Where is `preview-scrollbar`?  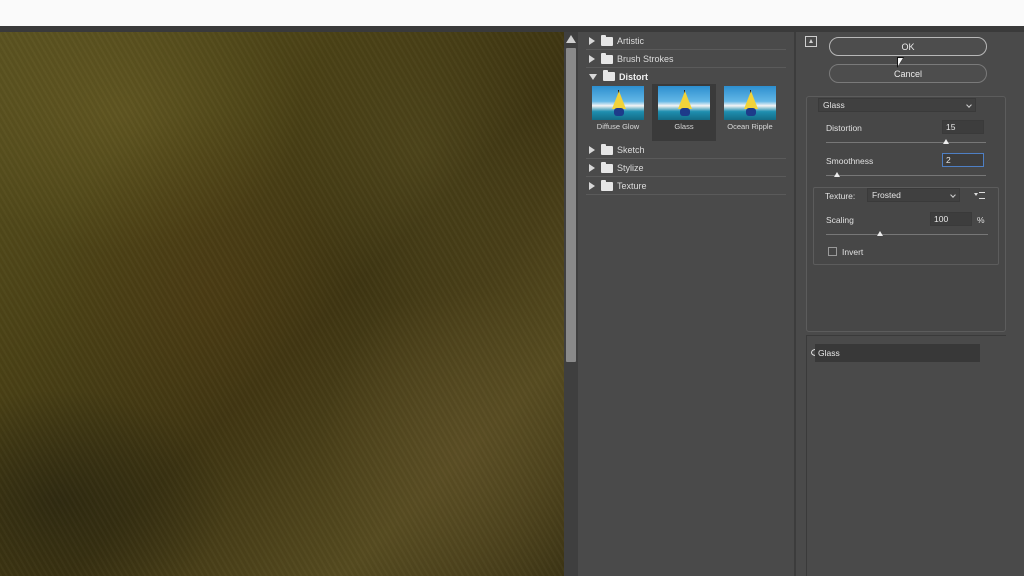
preview-scrollbar is located at coordinates (571, 304).